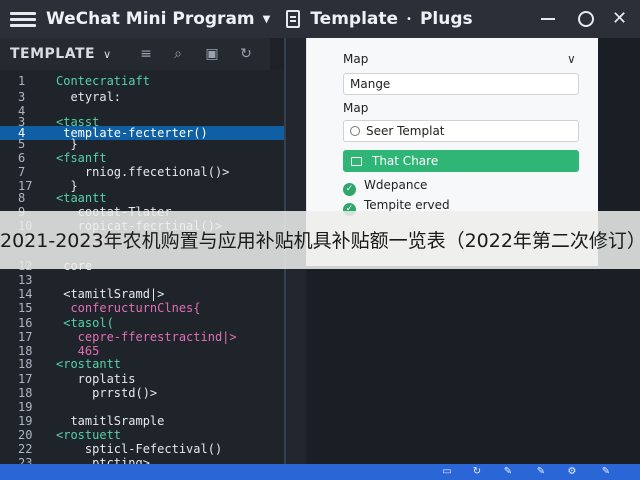 This screenshot has height=480, width=640. Describe the element at coordinates (354, 19) in the screenshot. I see `template-tab: Template` at that location.